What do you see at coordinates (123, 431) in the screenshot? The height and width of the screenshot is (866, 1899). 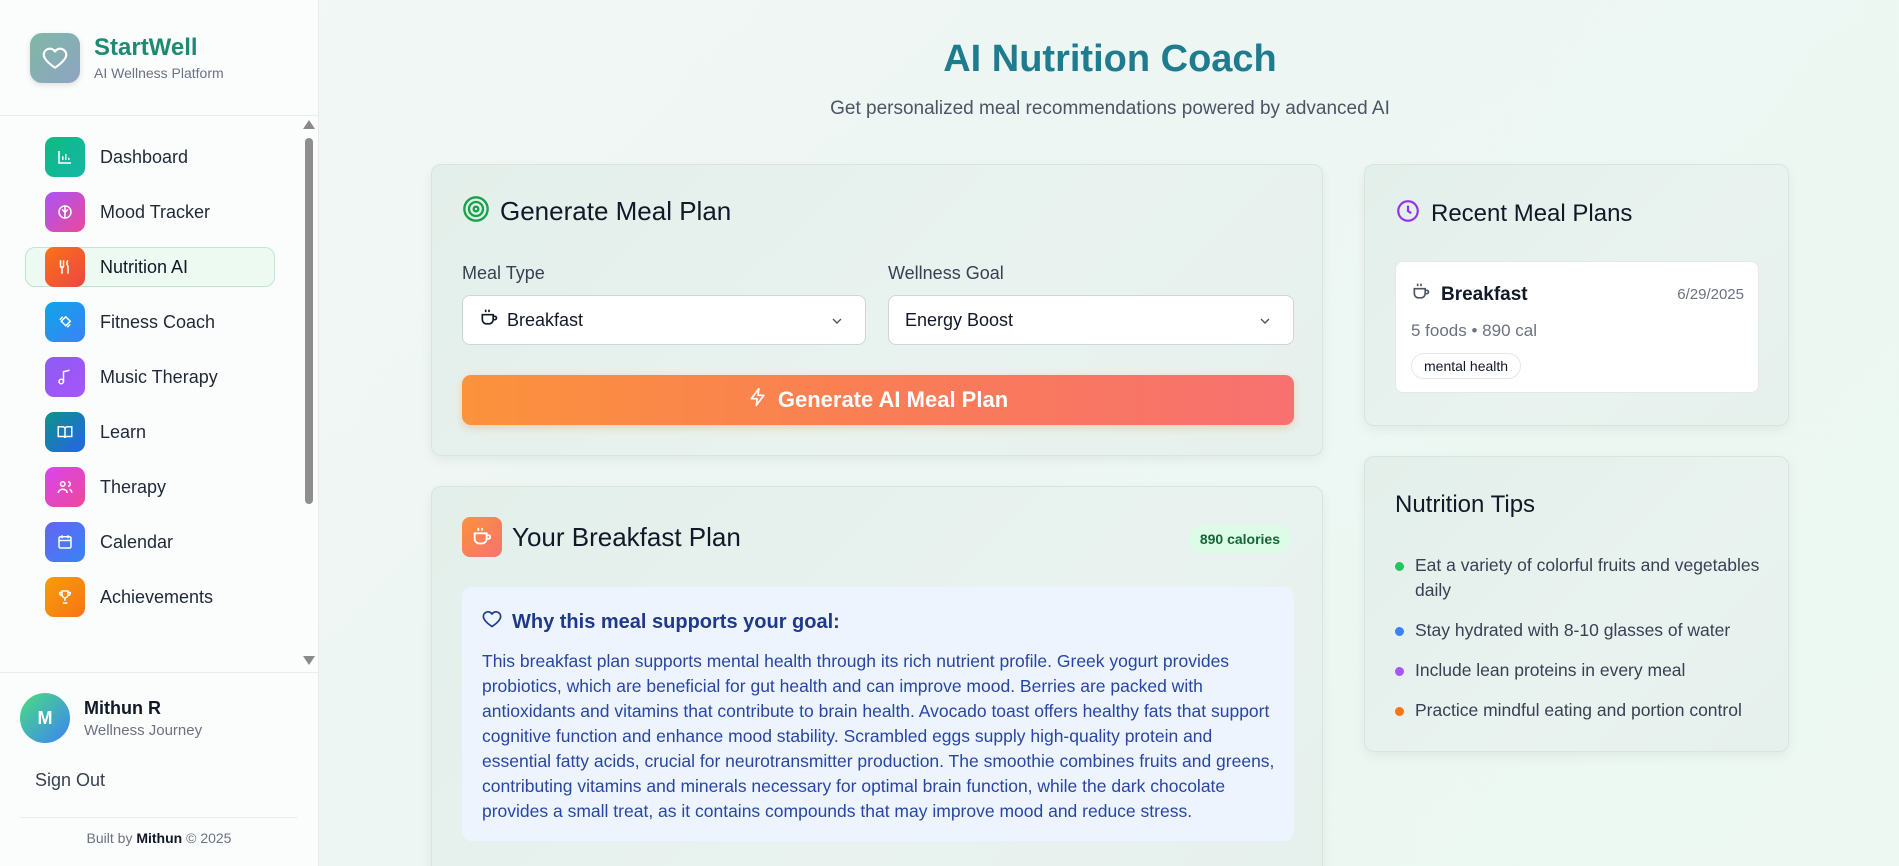 I see `sidebar-item-label: Learn` at bounding box center [123, 431].